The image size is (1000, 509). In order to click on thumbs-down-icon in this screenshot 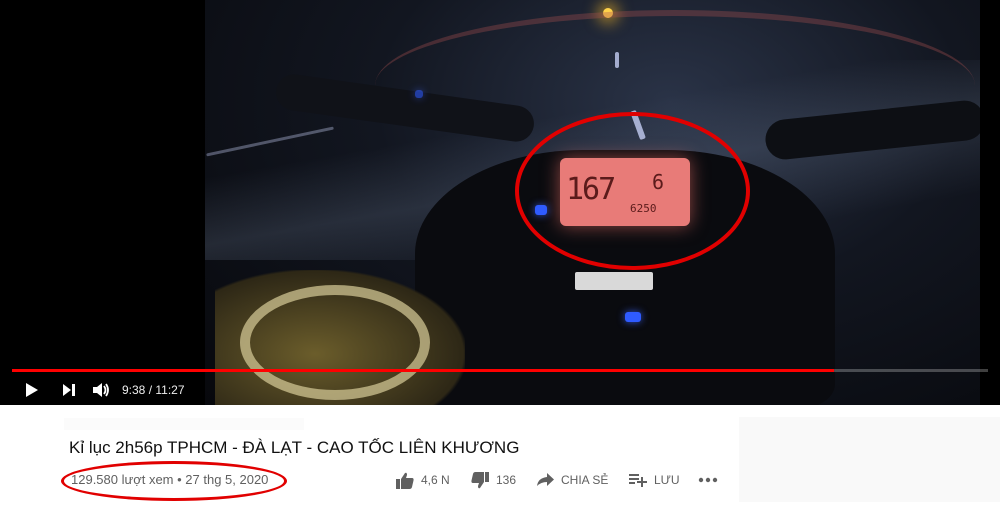, I will do `click(480, 479)`.